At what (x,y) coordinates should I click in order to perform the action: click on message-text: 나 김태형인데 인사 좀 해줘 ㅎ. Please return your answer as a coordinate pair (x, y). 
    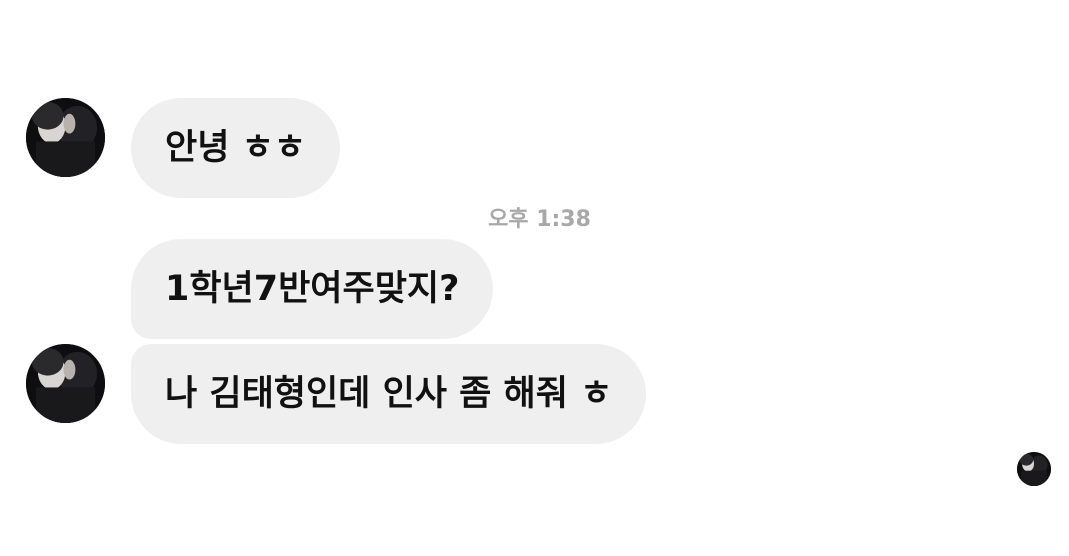
    Looking at the image, I should click on (389, 394).